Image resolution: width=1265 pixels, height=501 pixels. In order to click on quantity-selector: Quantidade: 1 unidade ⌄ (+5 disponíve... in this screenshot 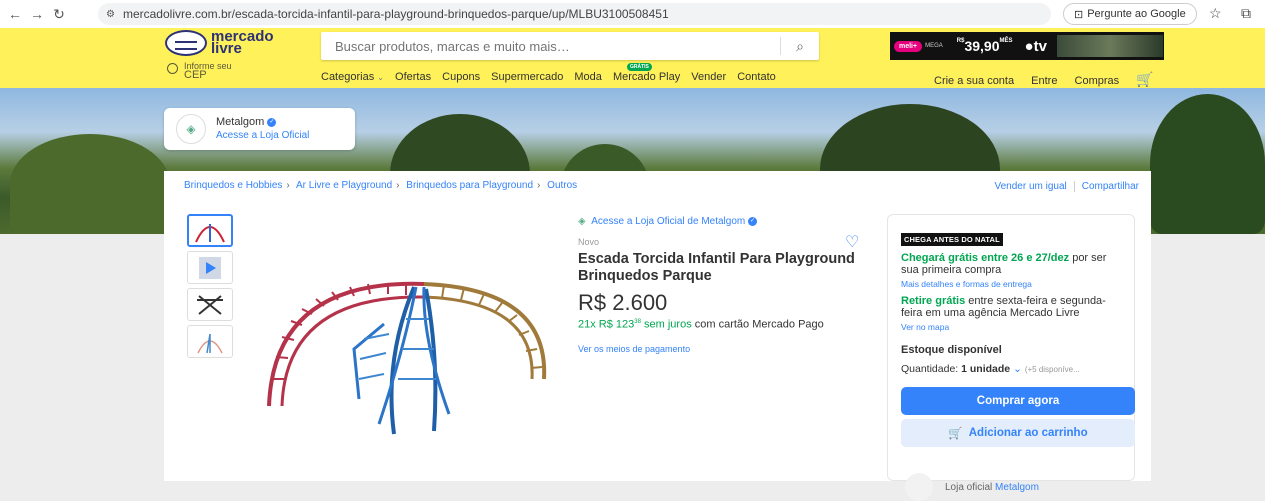, I will do `click(1011, 369)`.